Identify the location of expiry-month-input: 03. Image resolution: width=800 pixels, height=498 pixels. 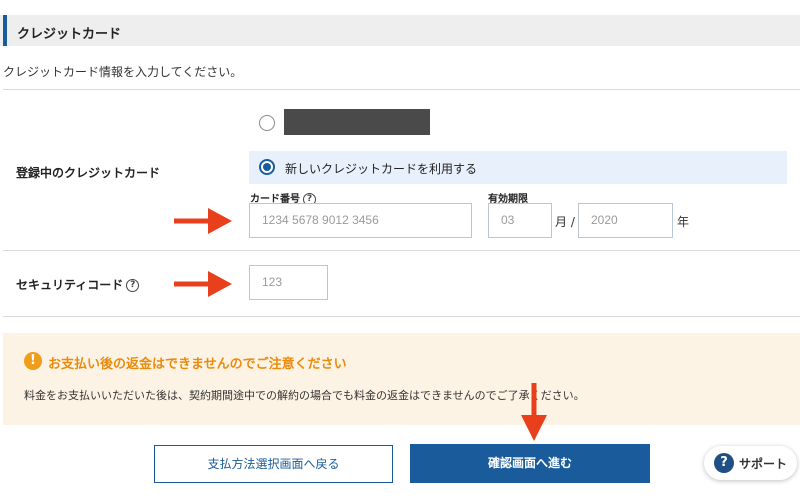
(520, 220).